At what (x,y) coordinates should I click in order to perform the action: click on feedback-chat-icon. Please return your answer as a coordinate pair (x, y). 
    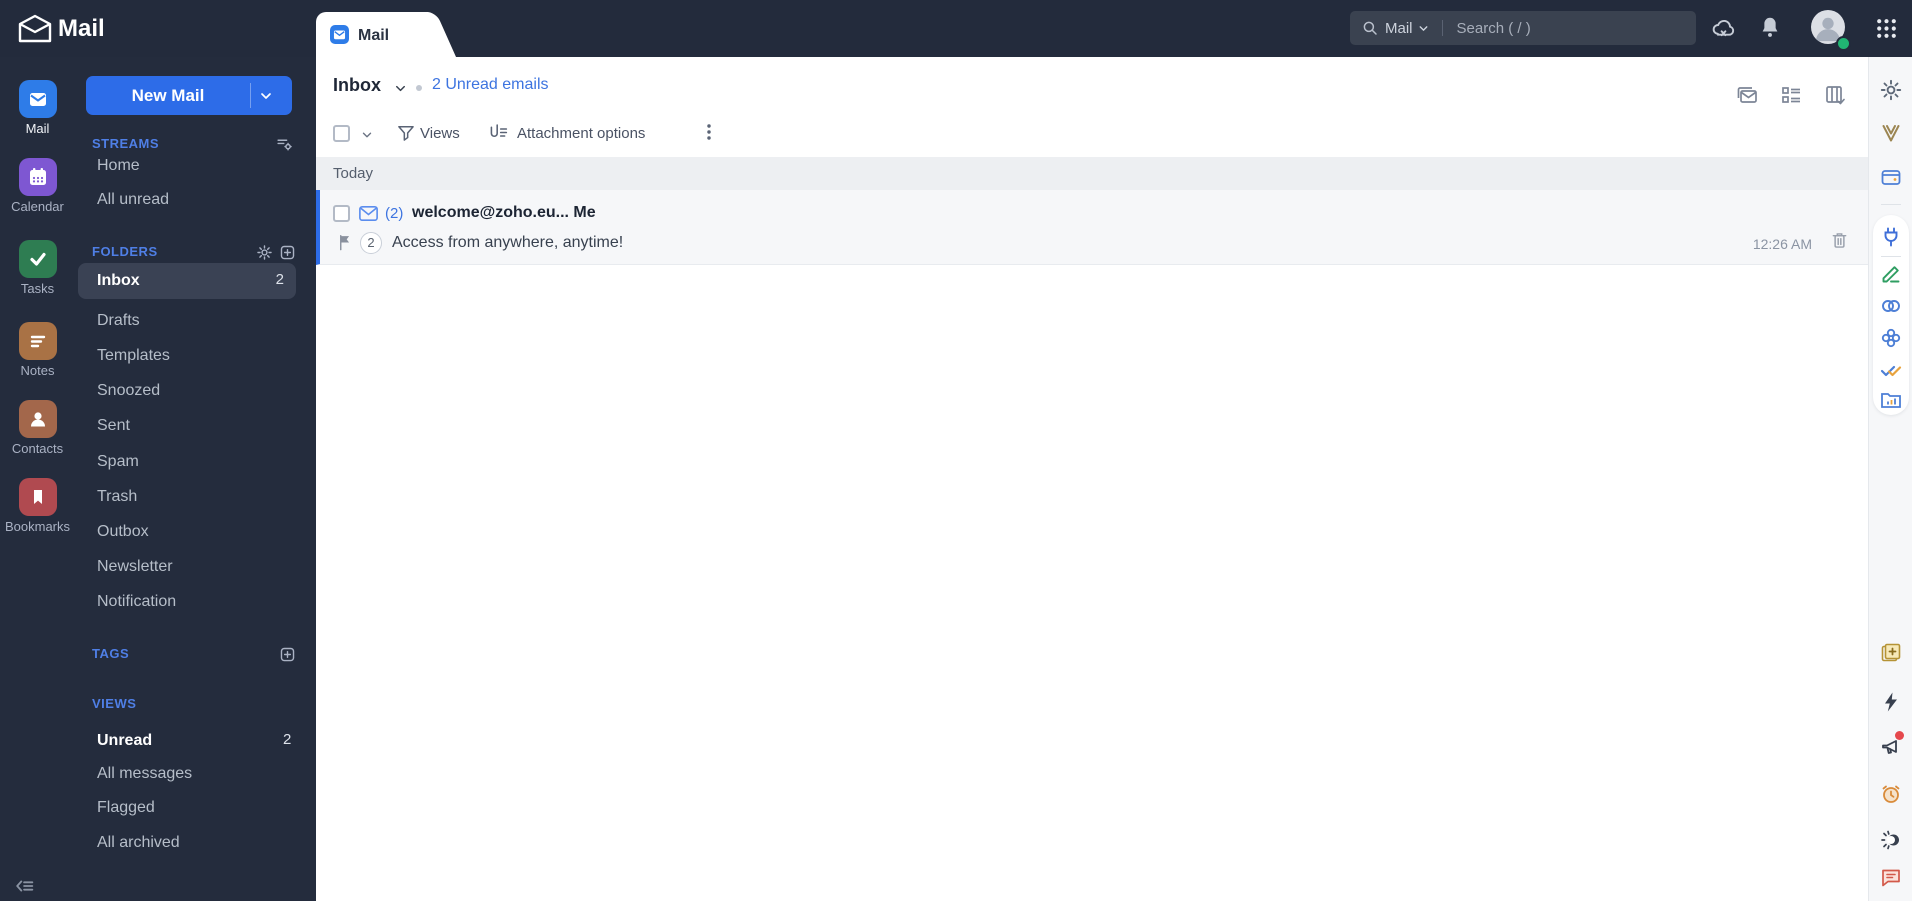
    Looking at the image, I should click on (1891, 877).